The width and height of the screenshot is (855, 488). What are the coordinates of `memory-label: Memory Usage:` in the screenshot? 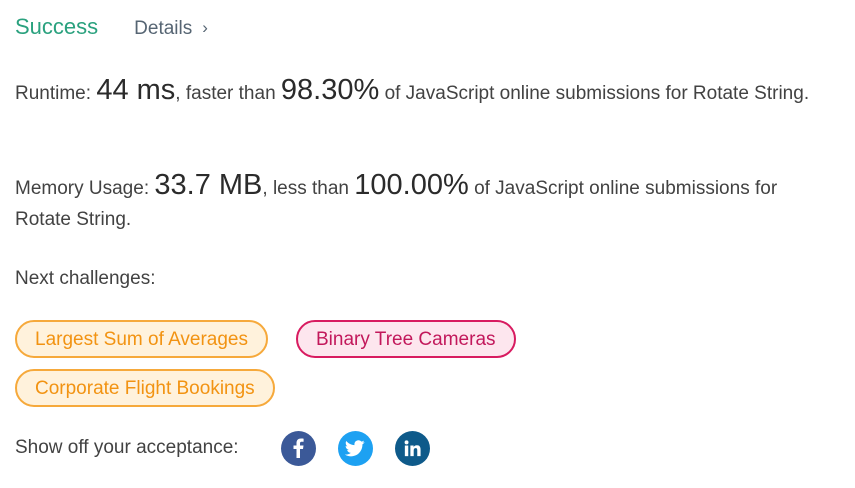 It's located at (82, 188).